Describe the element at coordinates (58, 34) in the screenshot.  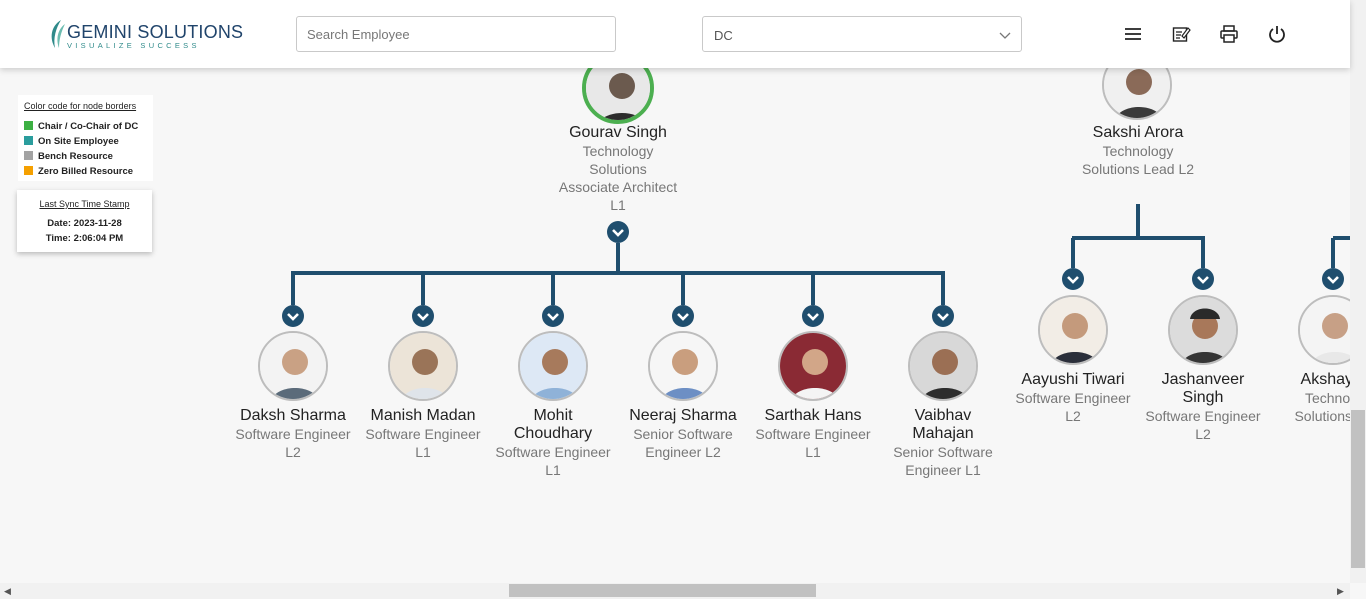
I see `logo-leaf-icon` at that location.